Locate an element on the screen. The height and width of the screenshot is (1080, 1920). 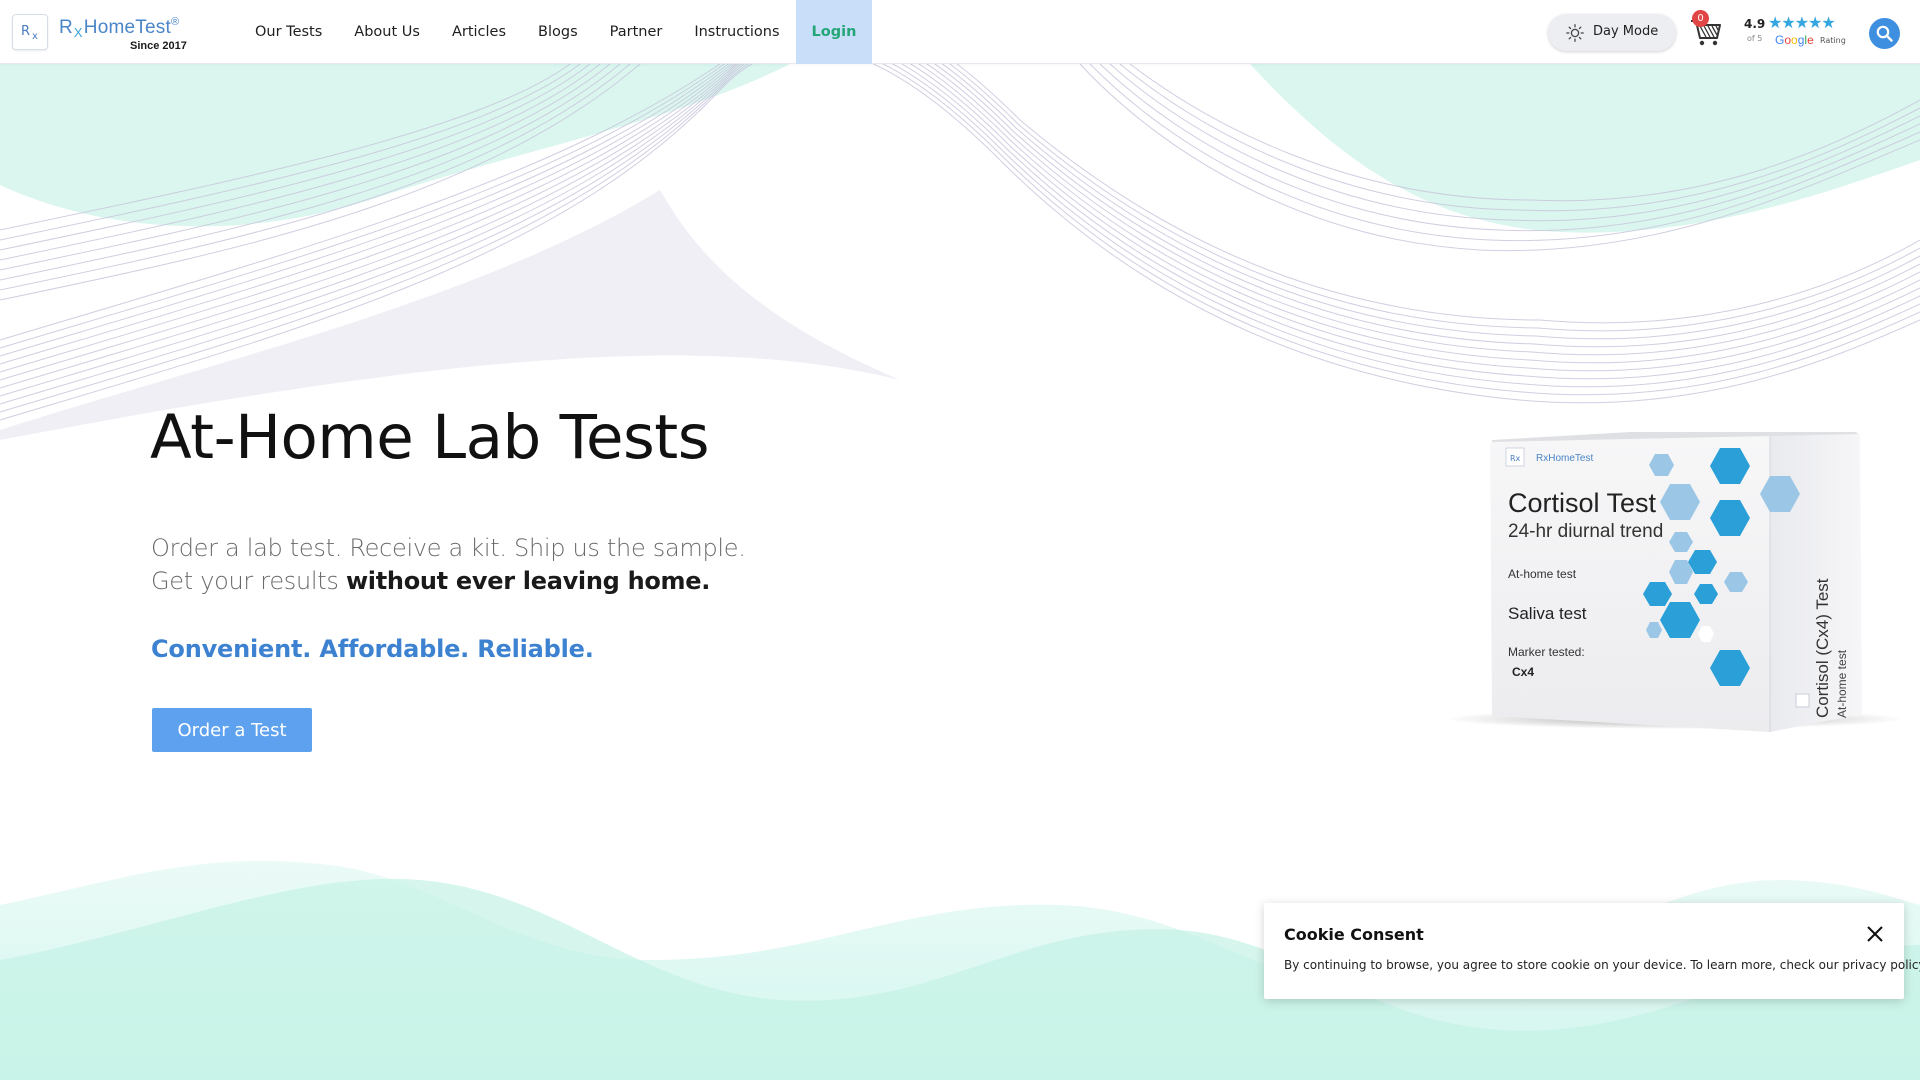
rating-stars: ★★★★★ is located at coordinates (1802, 22).